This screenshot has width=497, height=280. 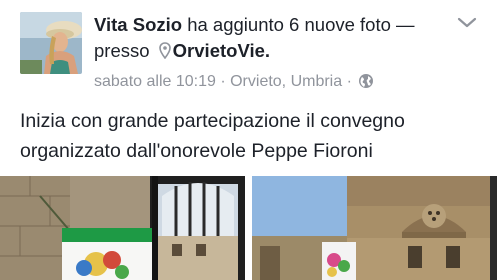 I want to click on globe-icon, so click(x=366, y=85).